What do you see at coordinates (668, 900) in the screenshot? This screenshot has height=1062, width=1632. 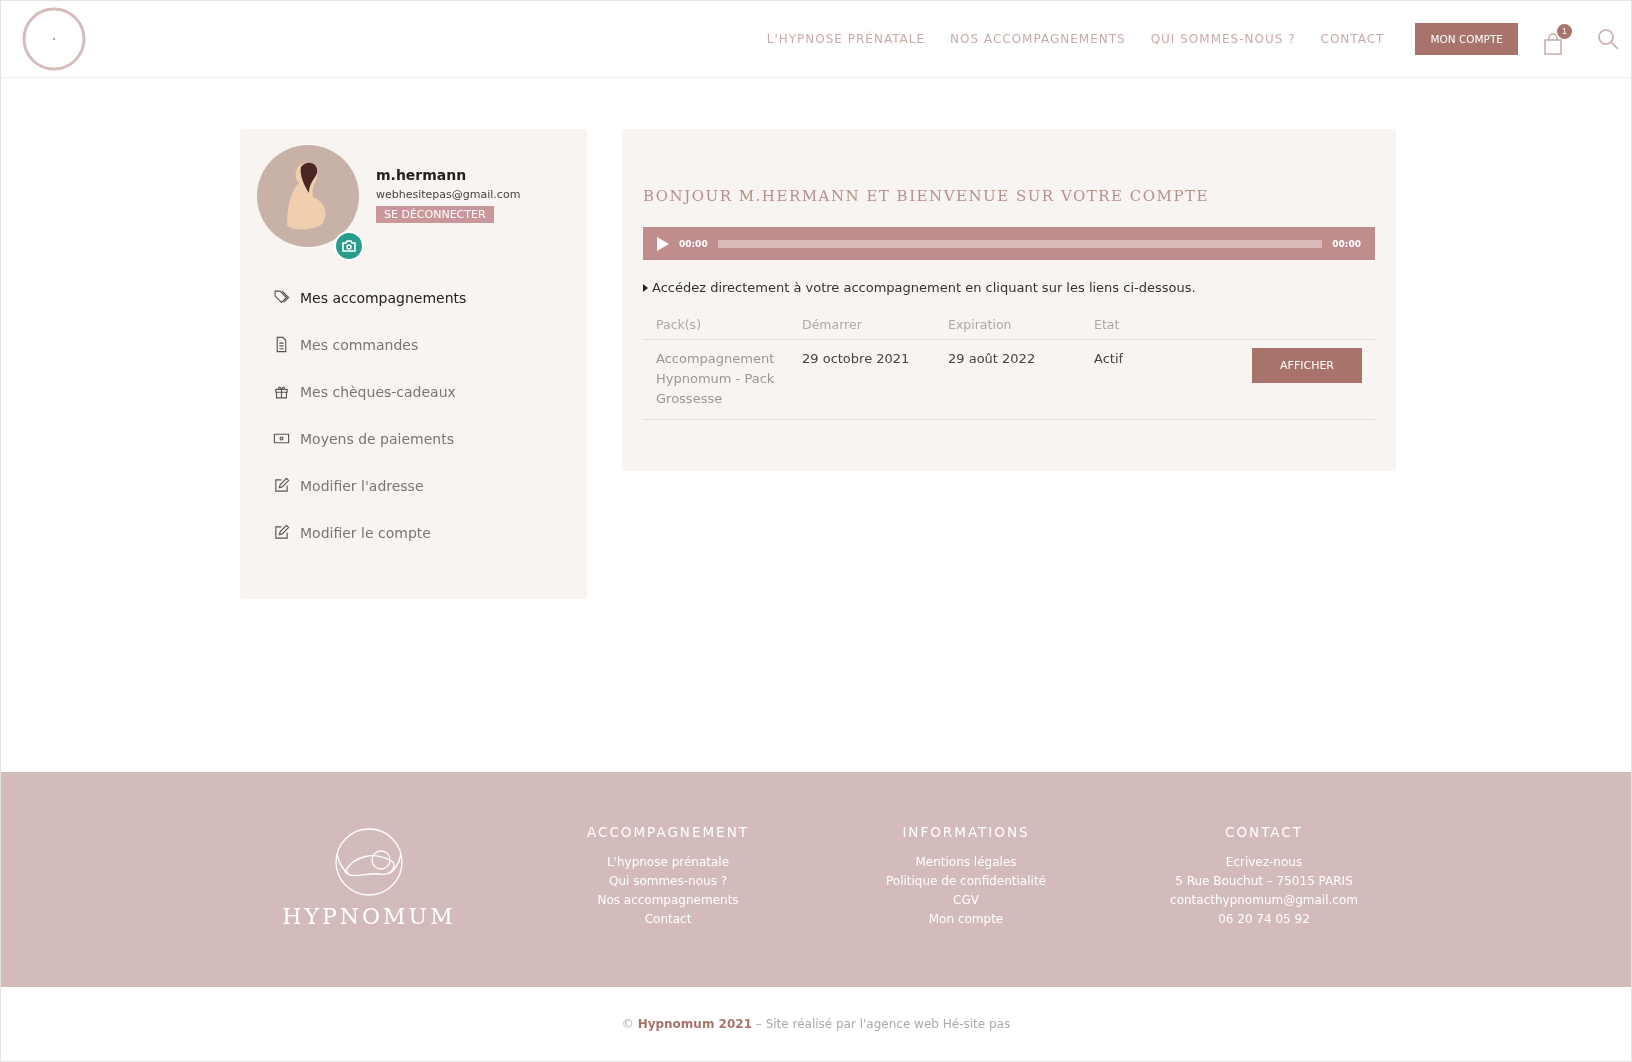 I see `footer-link: Nos accompagnements` at bounding box center [668, 900].